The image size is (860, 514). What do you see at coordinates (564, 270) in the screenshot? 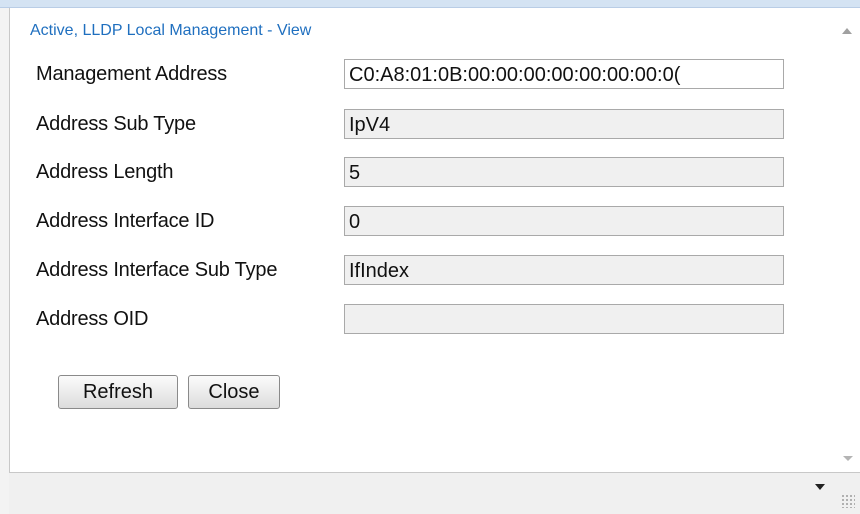
I see `address-interface-sub-type-field: IfIndex` at bounding box center [564, 270].